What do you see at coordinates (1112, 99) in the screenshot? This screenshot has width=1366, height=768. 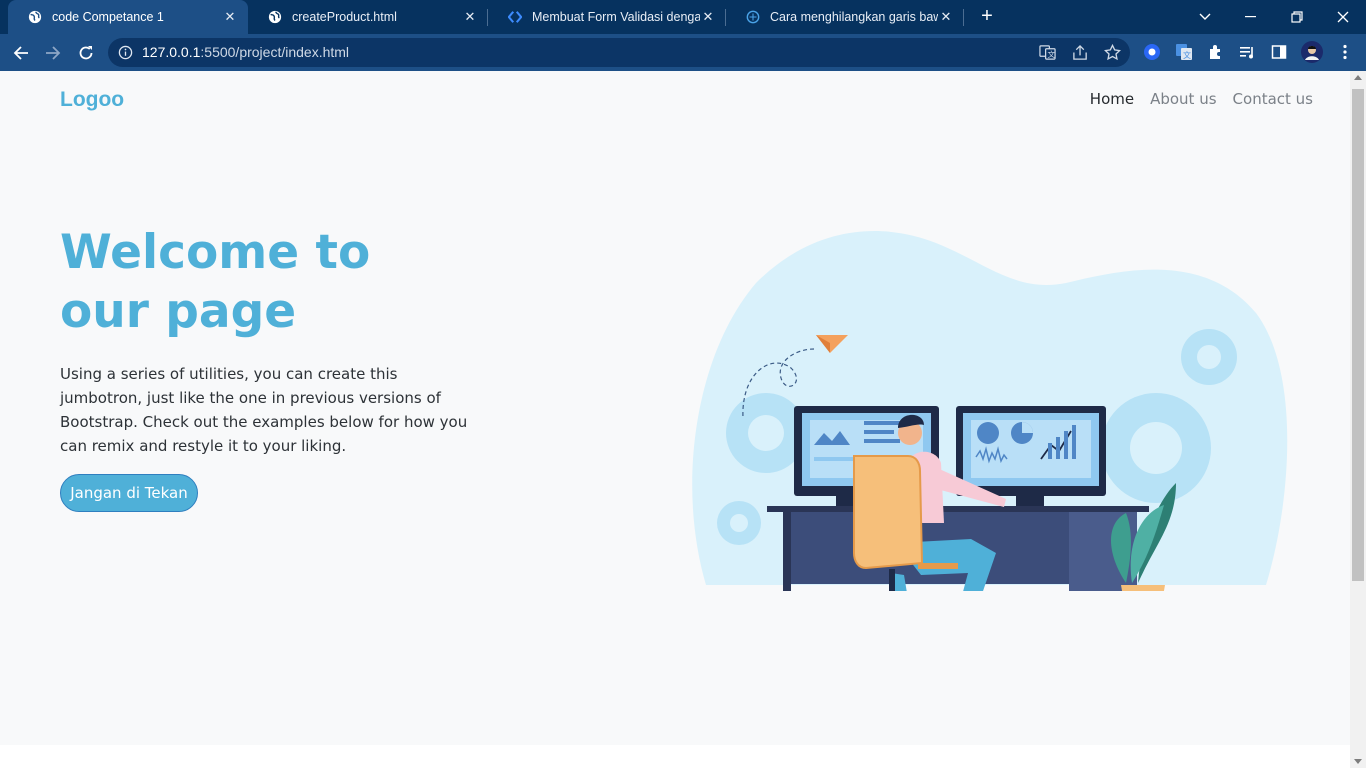 I see `nav-home-link: Home` at bounding box center [1112, 99].